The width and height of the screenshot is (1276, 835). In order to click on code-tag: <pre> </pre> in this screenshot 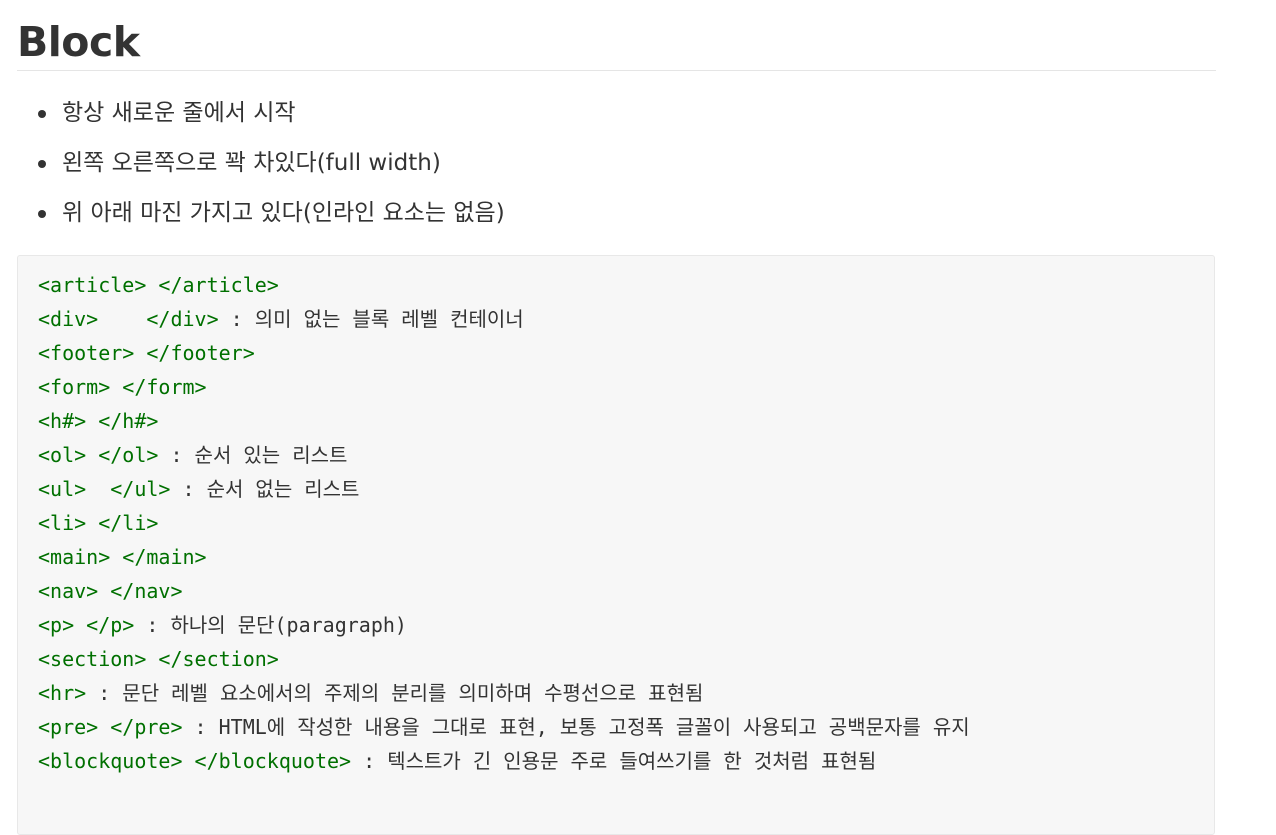, I will do `click(110, 727)`.